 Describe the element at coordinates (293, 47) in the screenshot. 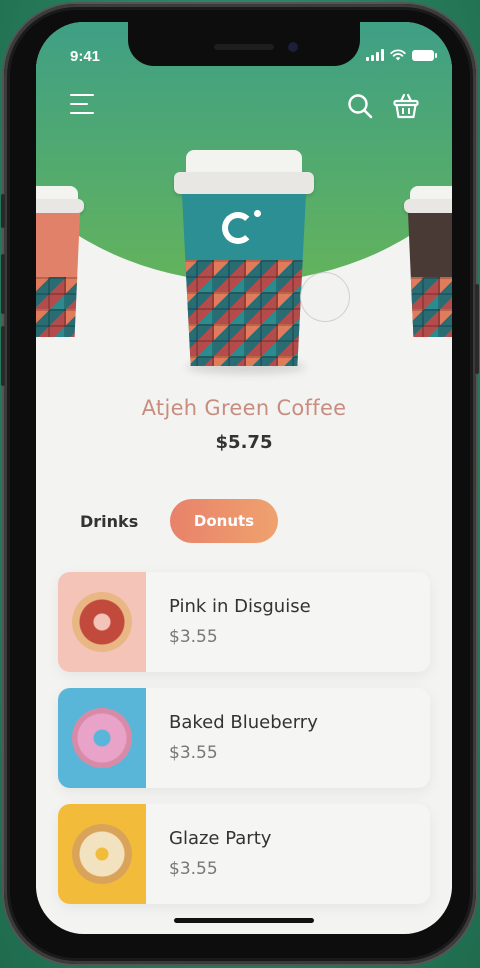

I see `front-camera` at that location.